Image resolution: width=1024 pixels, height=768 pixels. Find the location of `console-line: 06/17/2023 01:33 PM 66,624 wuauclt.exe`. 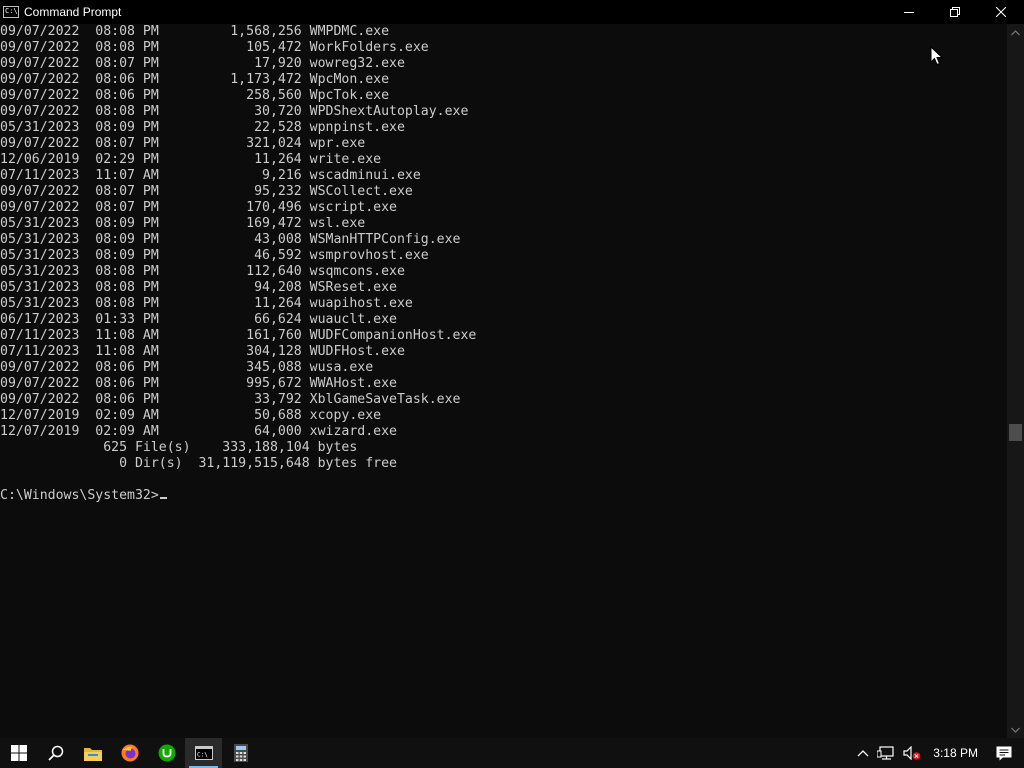

console-line: 06/17/2023 01:33 PM 66,624 wuauclt.exe is located at coordinates (503, 320).